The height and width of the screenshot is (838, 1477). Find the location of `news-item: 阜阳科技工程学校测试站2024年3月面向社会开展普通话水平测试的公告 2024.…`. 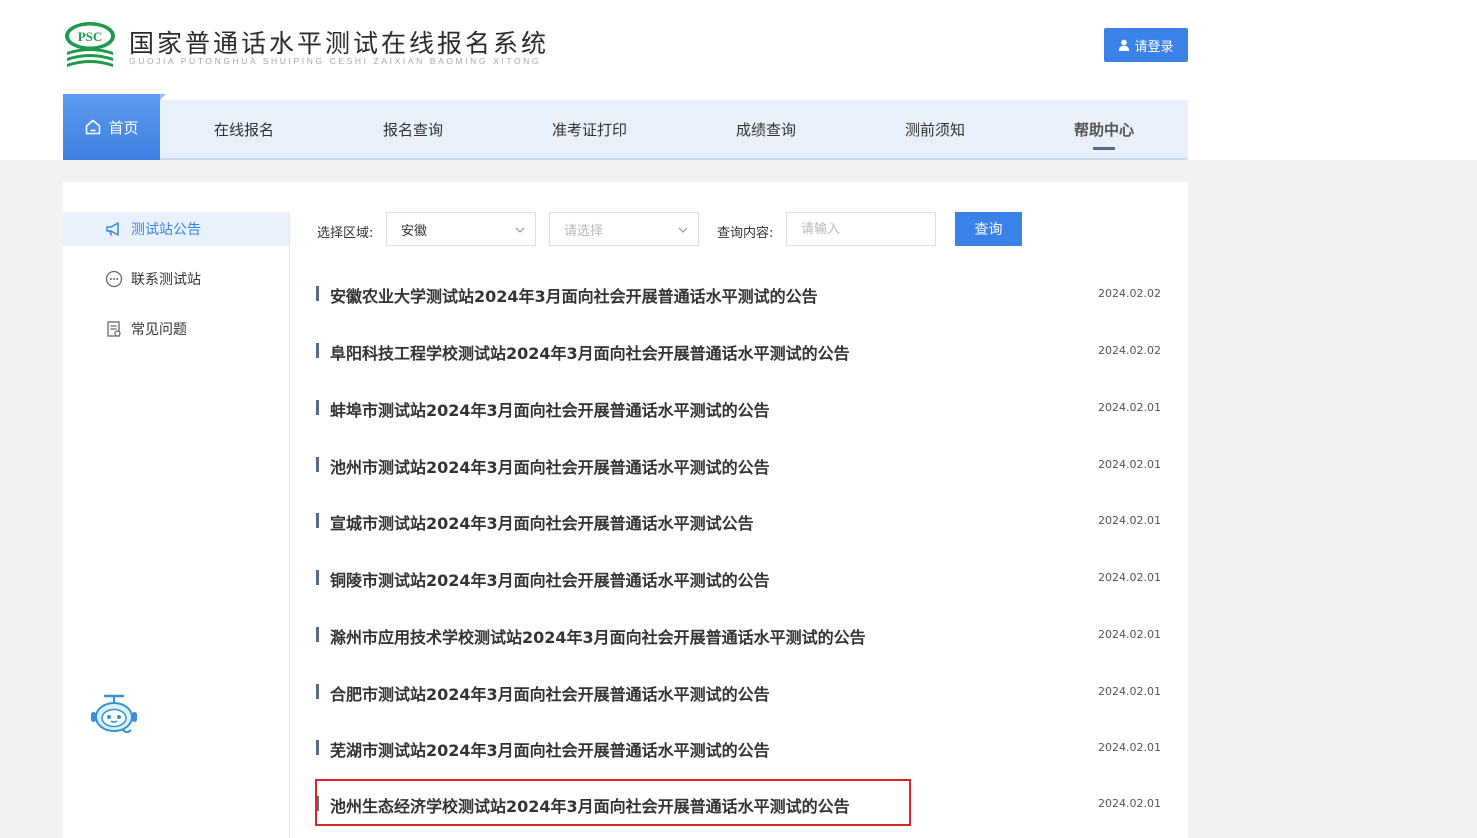

news-item: 阜阳科技工程学校测试站2024年3月面向社会开展普通话水平测试的公告 2024.… is located at coordinates (738, 351).